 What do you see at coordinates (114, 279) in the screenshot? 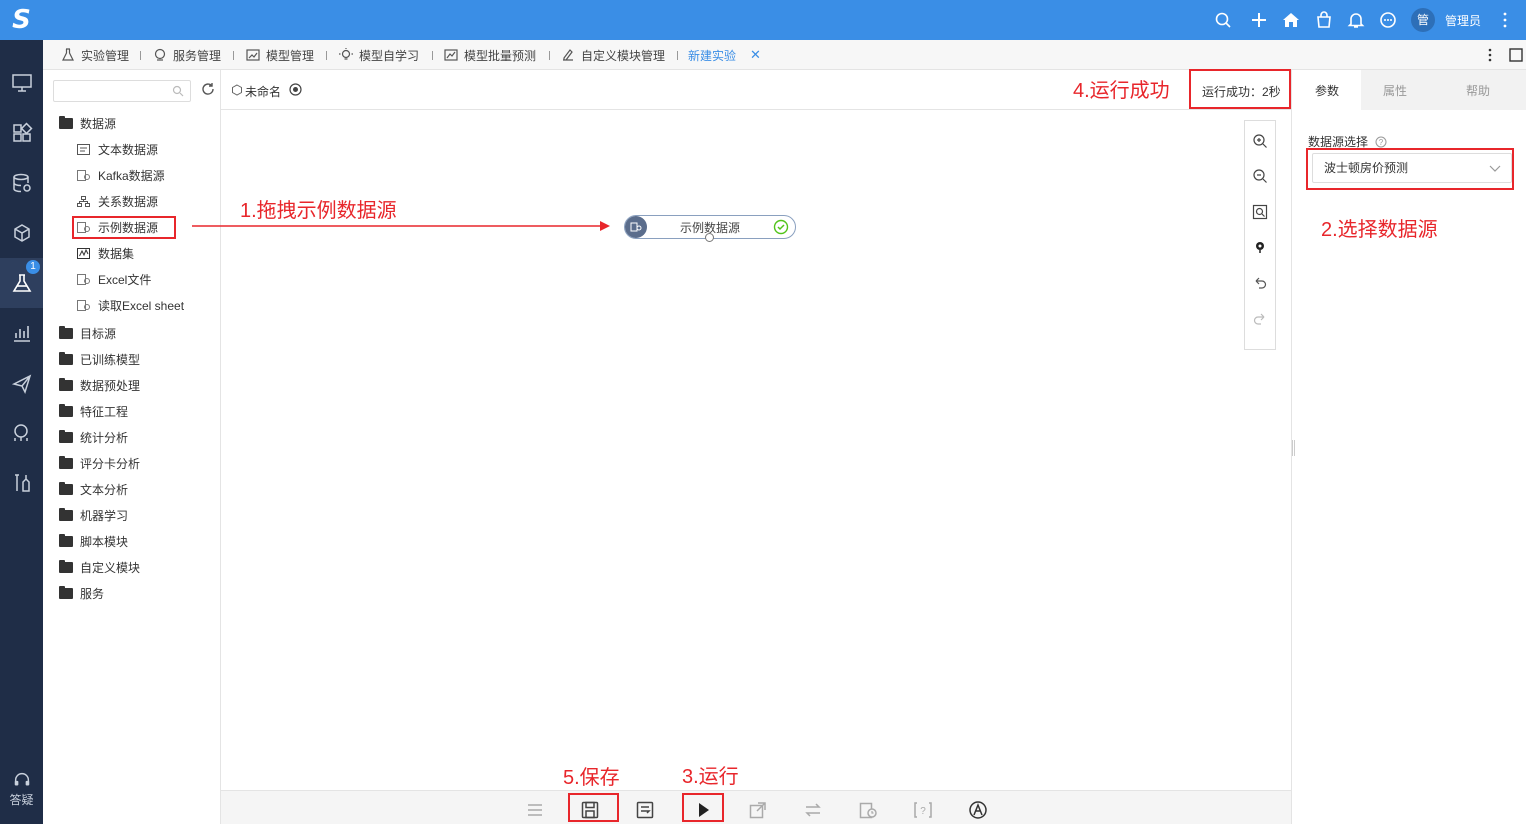
I see `tree-item-excel-file: Excel文件` at bounding box center [114, 279].